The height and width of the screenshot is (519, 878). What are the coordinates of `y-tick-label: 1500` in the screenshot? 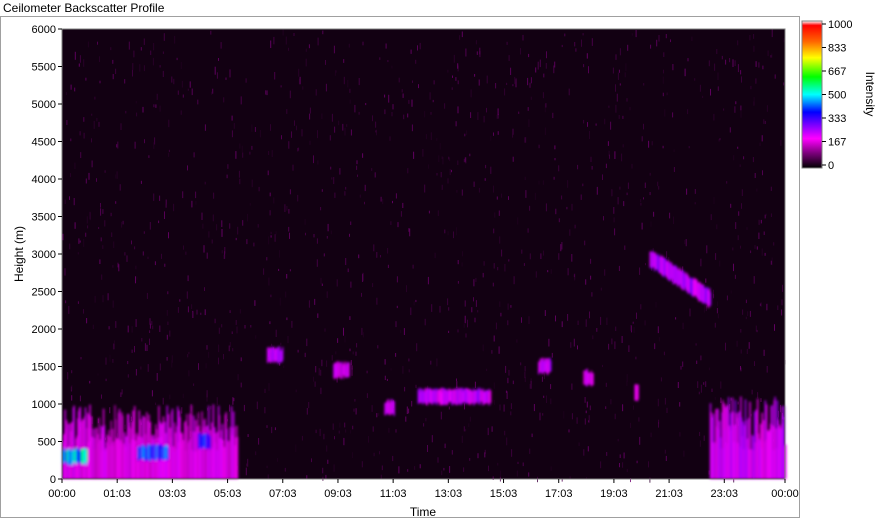 It's located at (44, 368).